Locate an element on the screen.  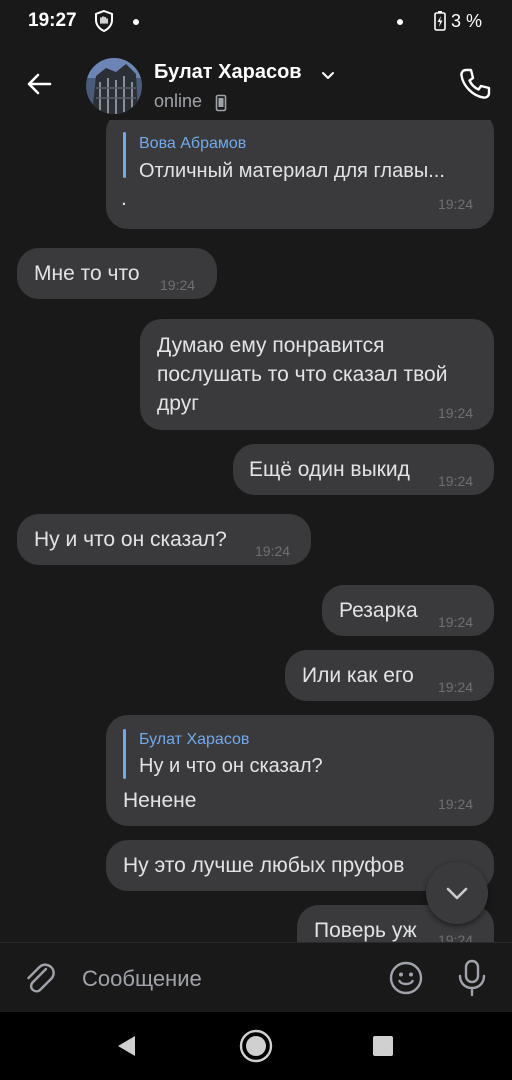
reply-author: Вова Абрамов is located at coordinates (193, 143).